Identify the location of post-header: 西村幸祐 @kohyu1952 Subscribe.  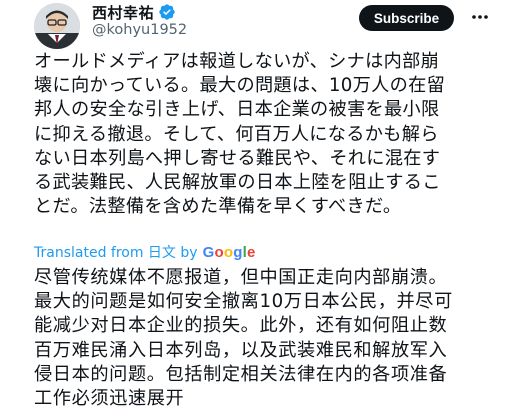
(253, 24).